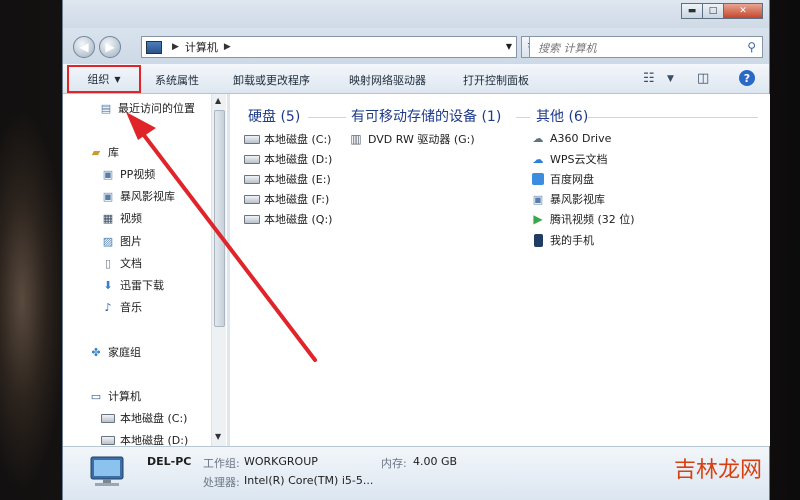  What do you see at coordinates (394, 463) in the screenshot?
I see `memory-label: 内存:` at bounding box center [394, 463].